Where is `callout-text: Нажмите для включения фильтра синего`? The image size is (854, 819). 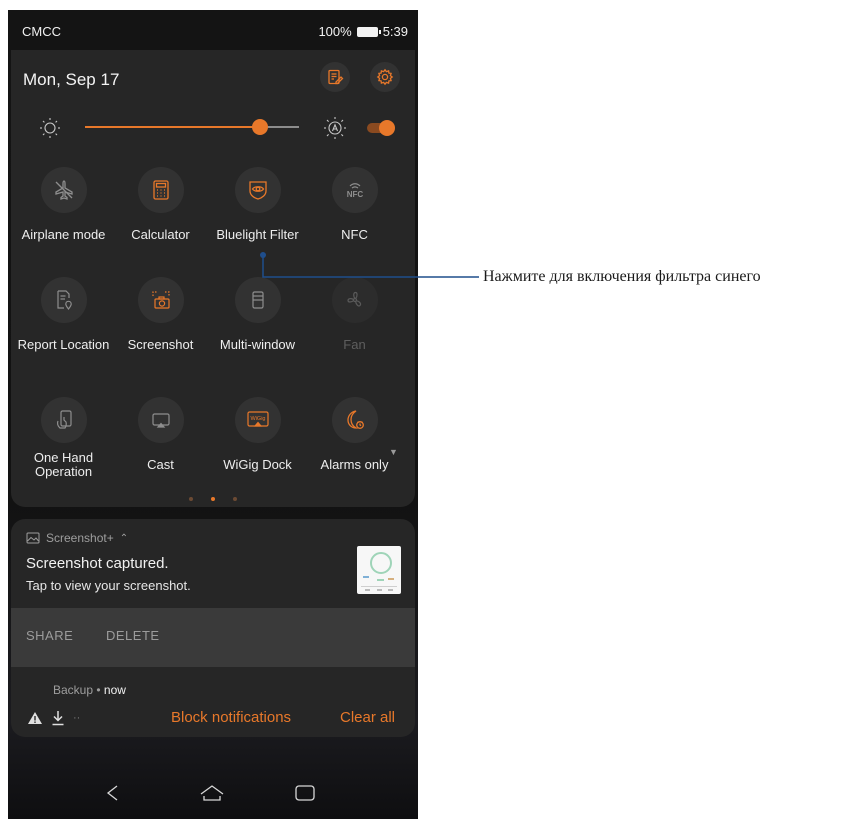 callout-text: Нажмите для включения фильтра синего is located at coordinates (622, 276).